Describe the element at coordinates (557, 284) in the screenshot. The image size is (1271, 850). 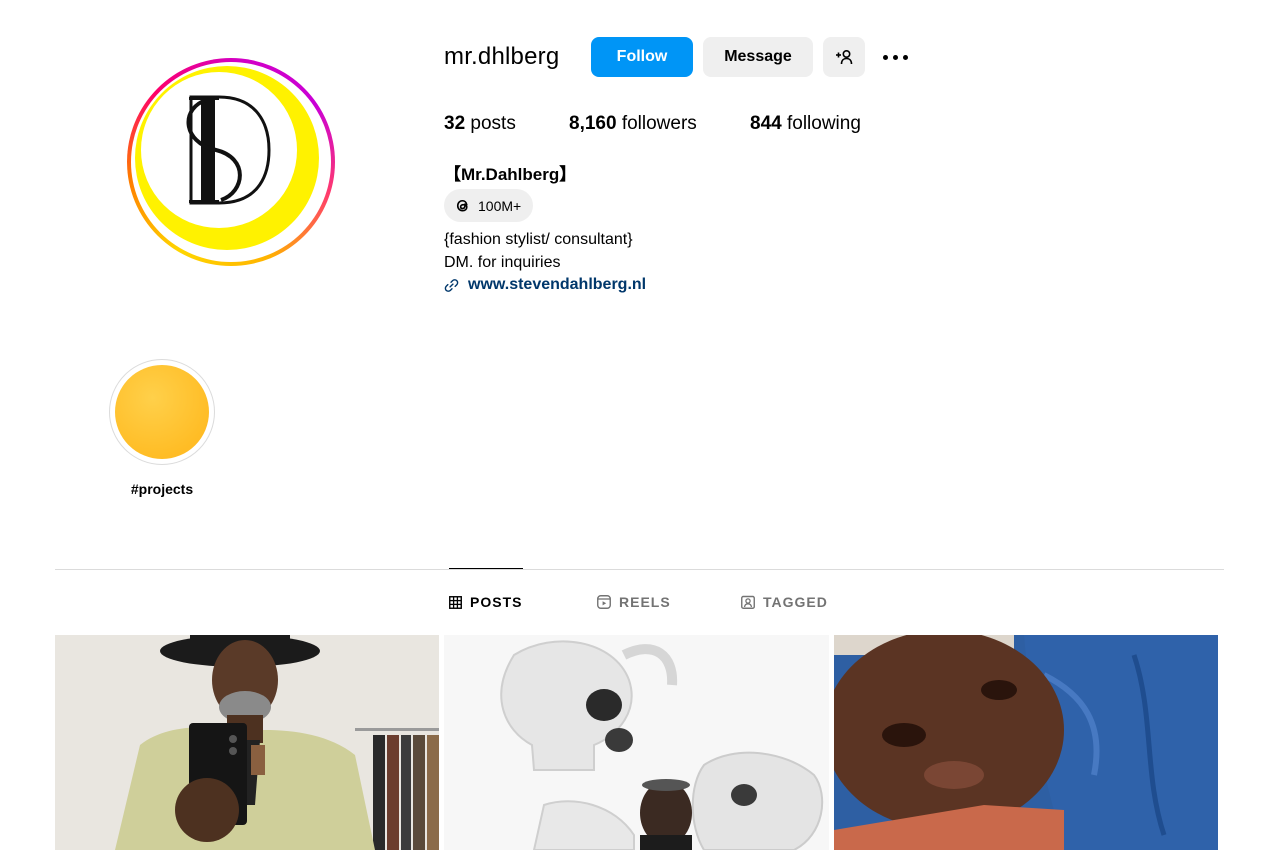
I see `external-link-text: www.stevendahlberg.nl` at that location.